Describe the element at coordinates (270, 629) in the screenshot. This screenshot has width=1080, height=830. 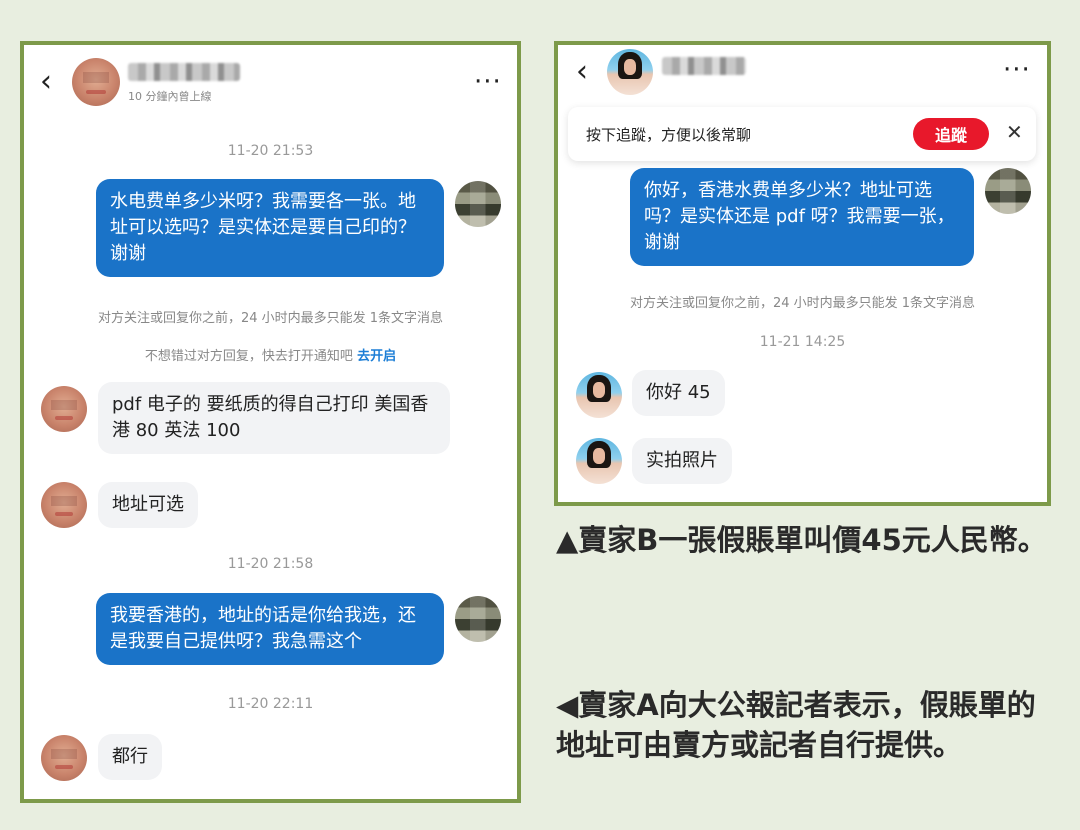
I see `outgoing-message: 我要香港的，地址的话是你给我选，还是我要自己提供呀？我急需这个` at that location.